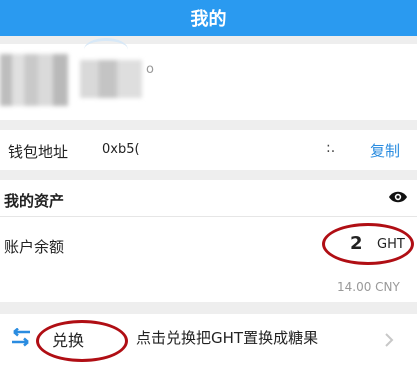  What do you see at coordinates (106, 49) in the screenshot?
I see `decorative-arc` at bounding box center [106, 49].